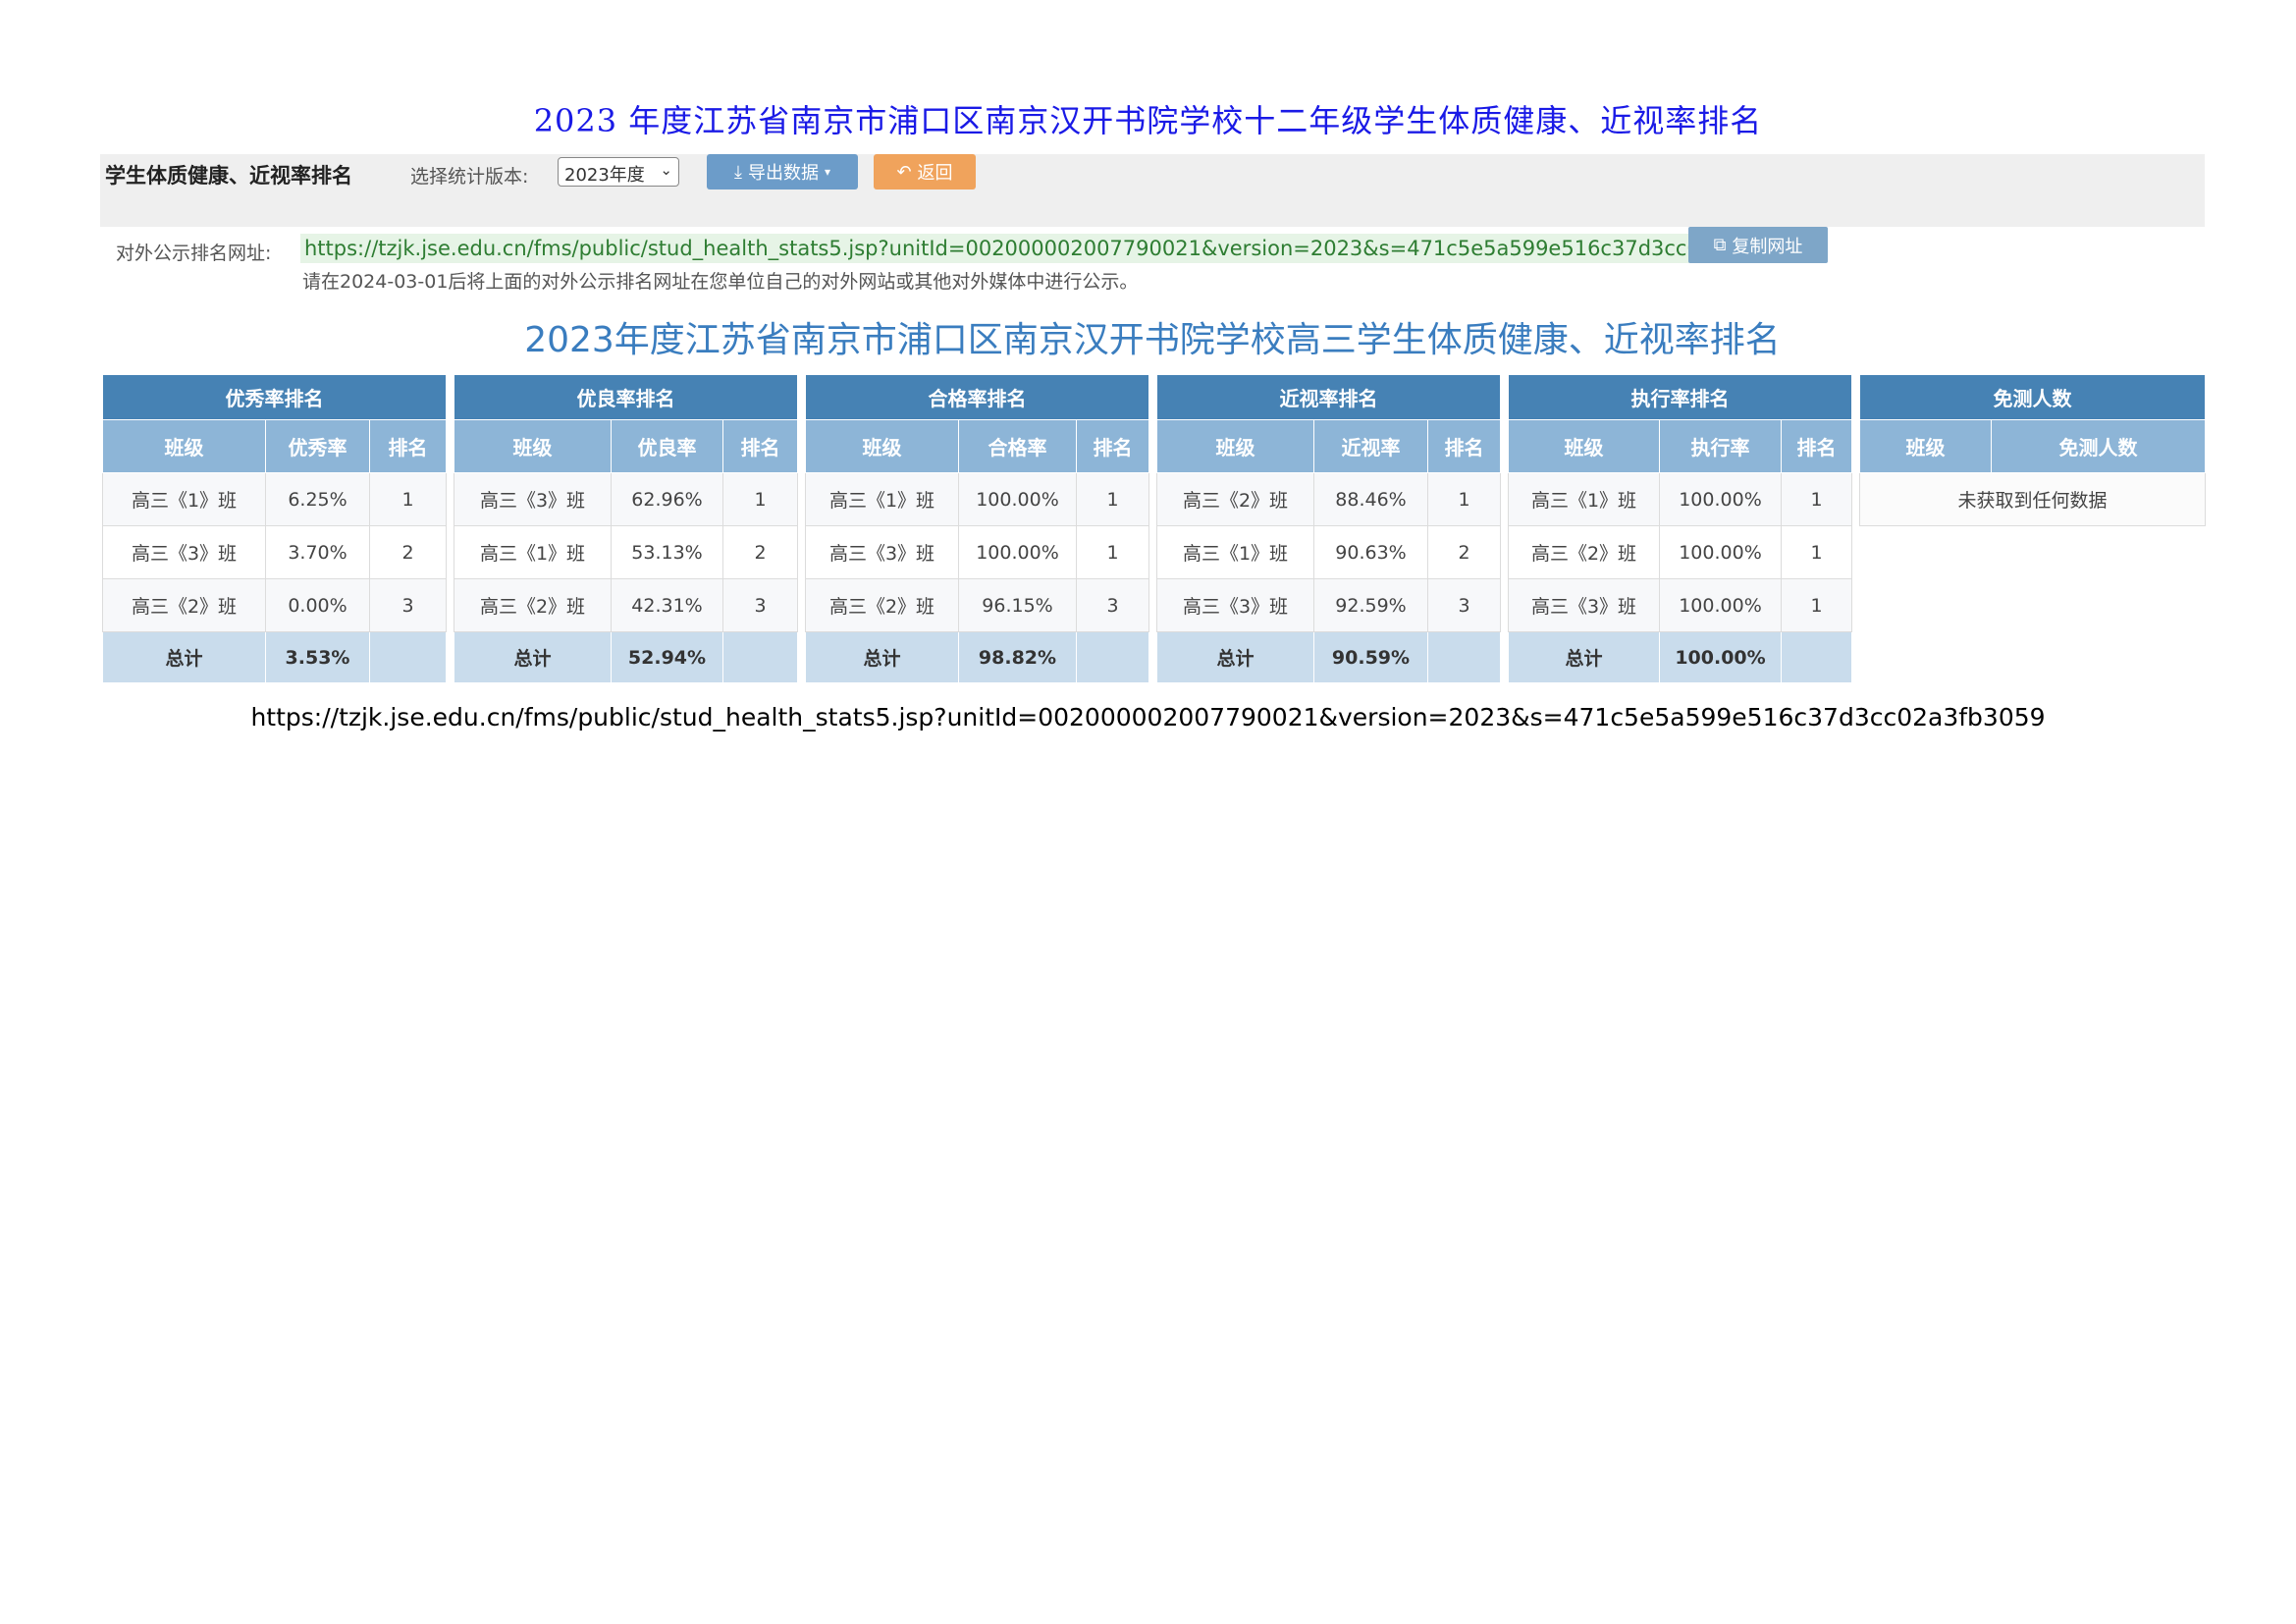 The height and width of the screenshot is (1624, 2296). I want to click on back-button: ↶ 返回, so click(925, 171).